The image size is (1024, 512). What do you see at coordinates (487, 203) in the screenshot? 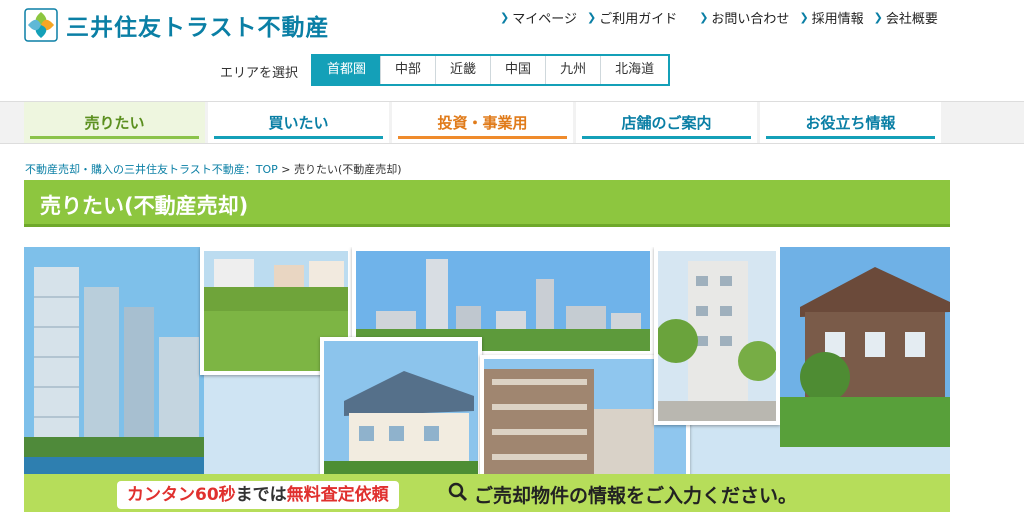
I see `page-title-bar: 売りたい(不動産売却)` at bounding box center [487, 203].